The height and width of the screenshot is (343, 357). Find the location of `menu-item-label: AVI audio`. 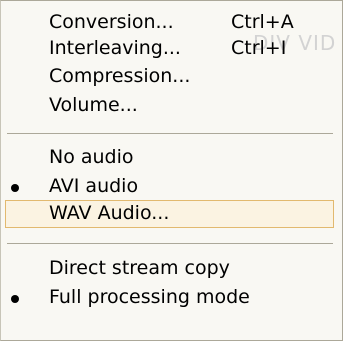

menu-item-label: AVI audio is located at coordinates (94, 186).